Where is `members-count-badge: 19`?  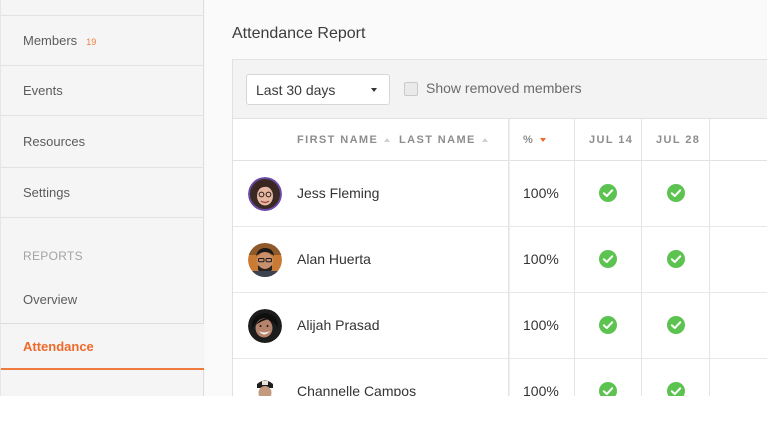 members-count-badge: 19 is located at coordinates (91, 41).